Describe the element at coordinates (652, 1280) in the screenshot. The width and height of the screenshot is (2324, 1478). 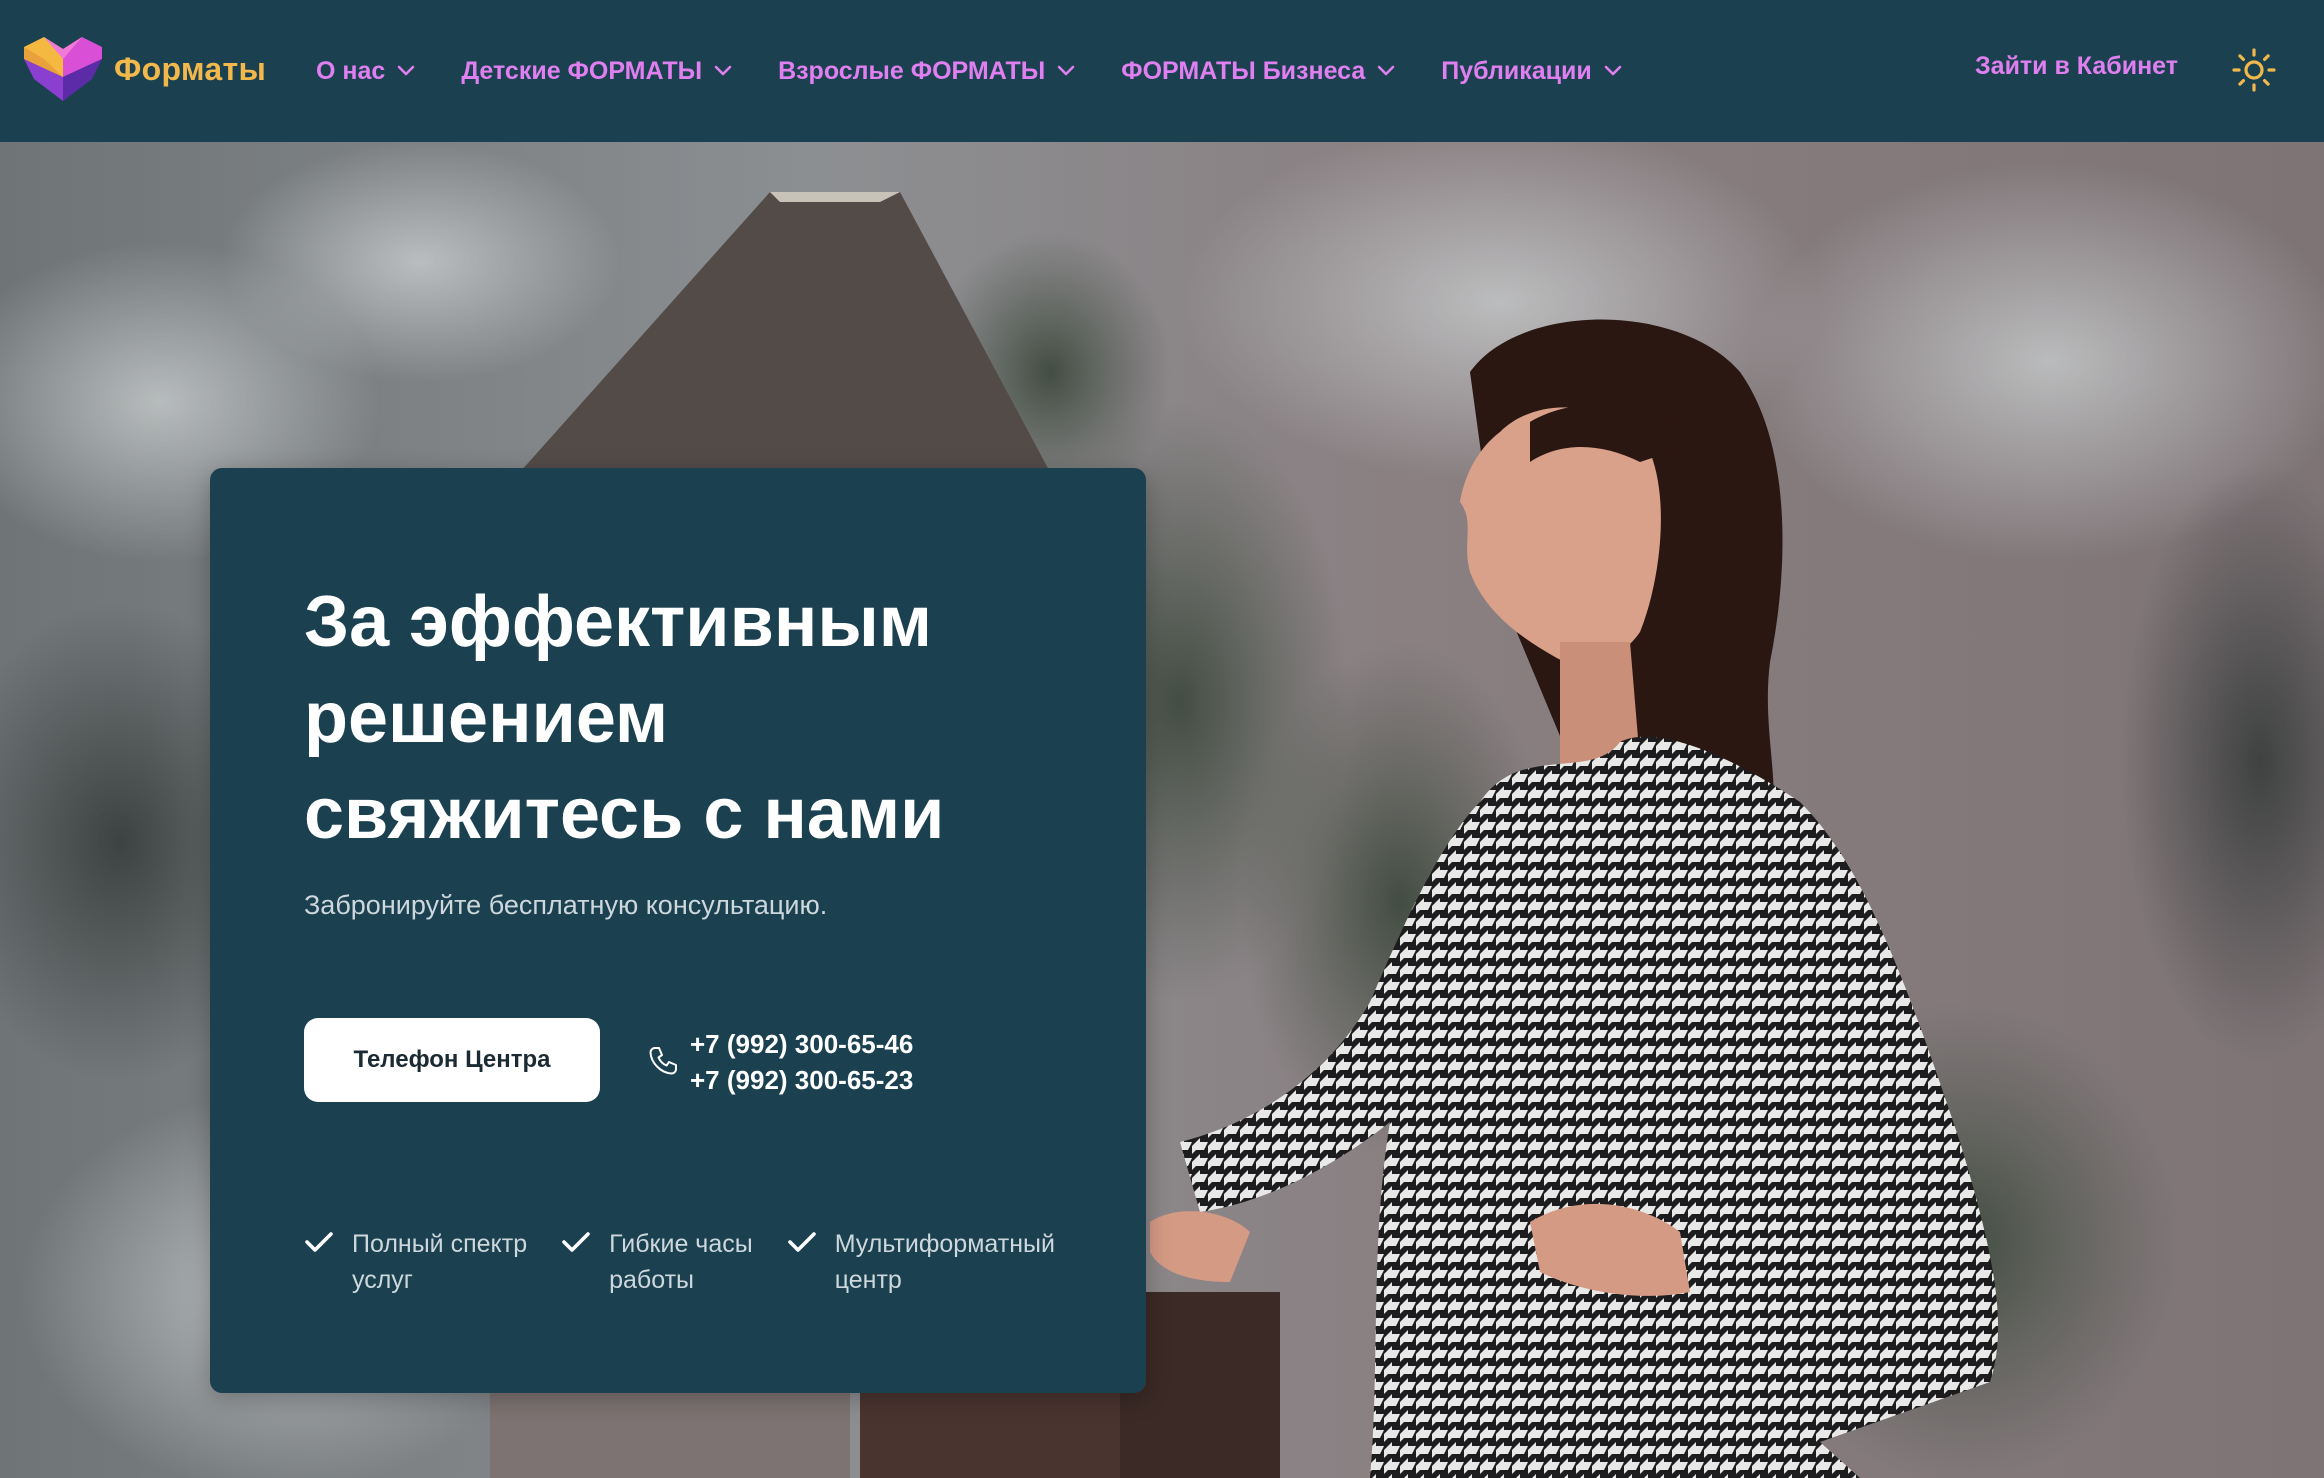
I see `feature-text: работы` at that location.